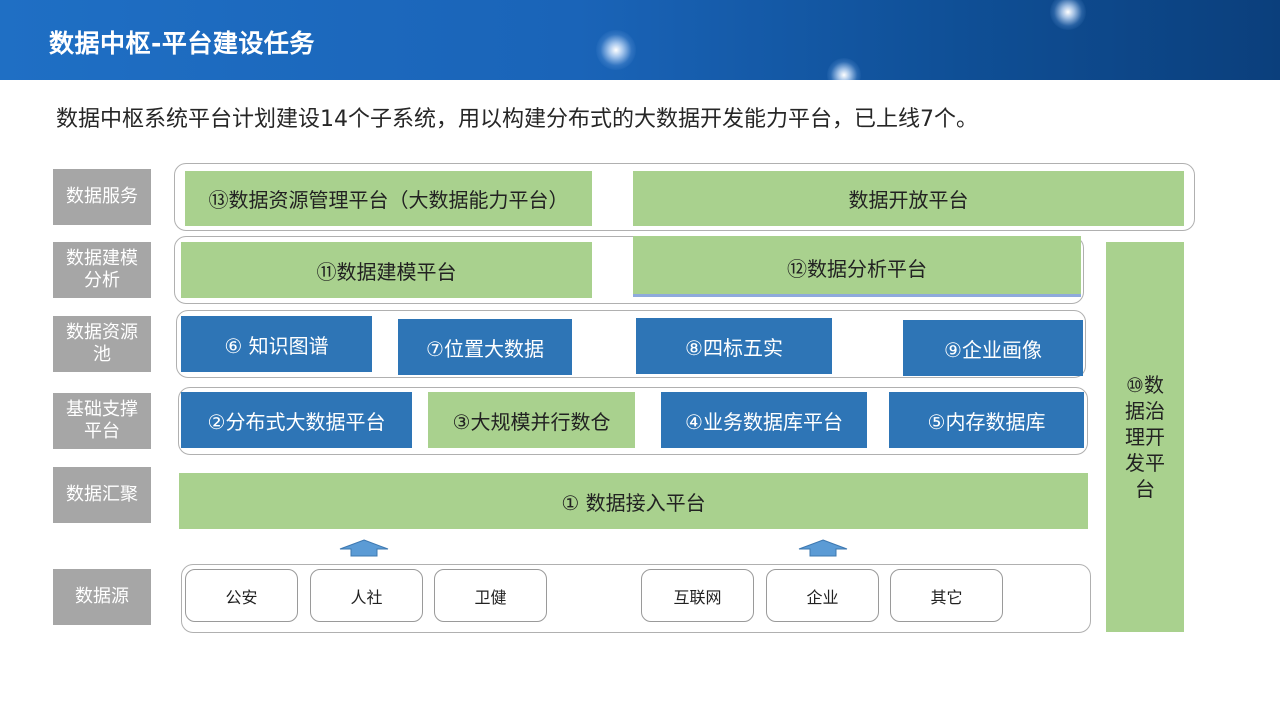 The image size is (1280, 720). Describe the element at coordinates (734, 346) in the screenshot. I see `four-standards-five-facts: ⑧四标五实` at that location.